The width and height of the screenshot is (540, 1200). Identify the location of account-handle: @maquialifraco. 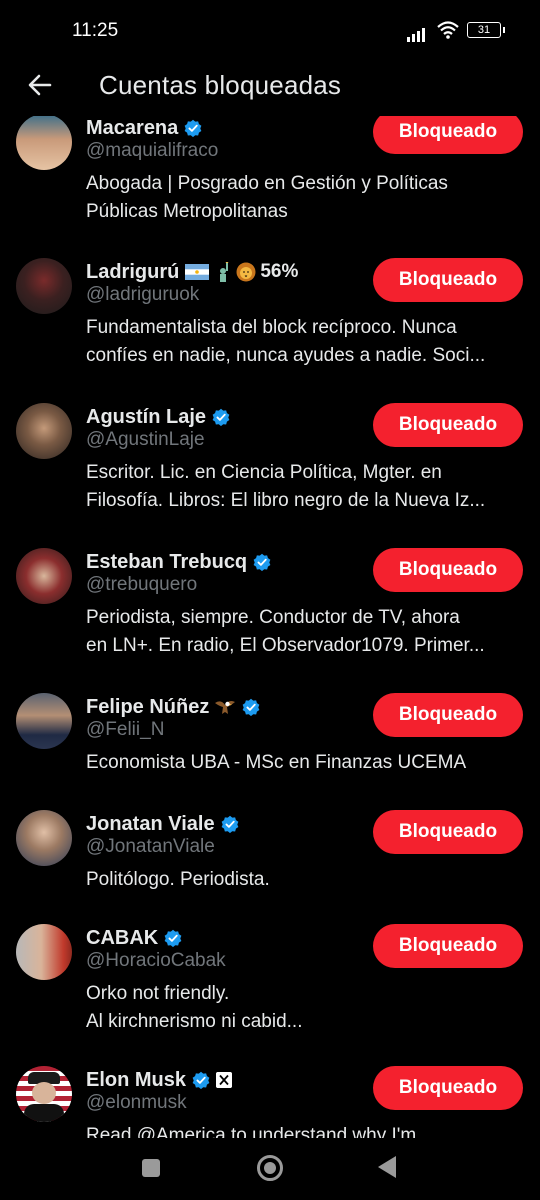
(152, 150).